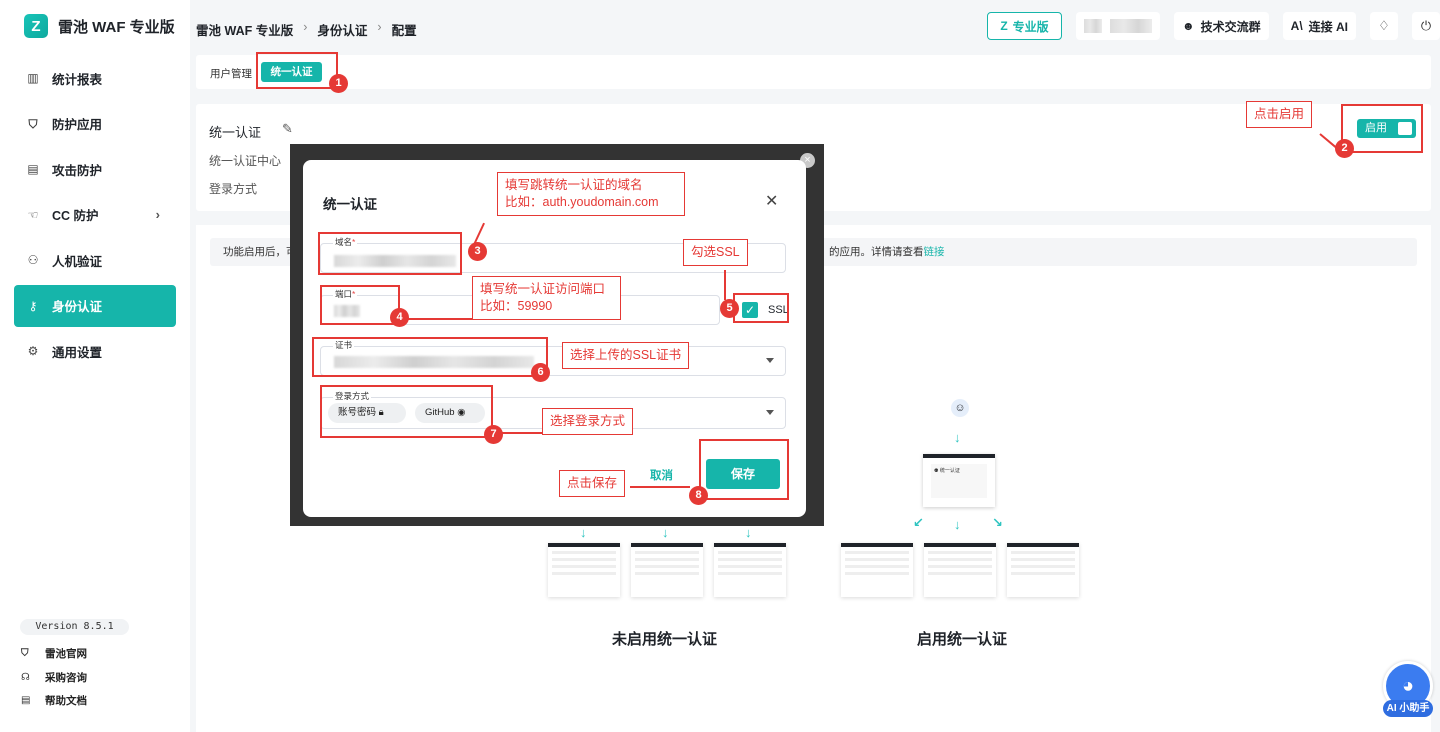 The height and width of the screenshot is (732, 1440). I want to click on theme-button: ♢, so click(1384, 26).